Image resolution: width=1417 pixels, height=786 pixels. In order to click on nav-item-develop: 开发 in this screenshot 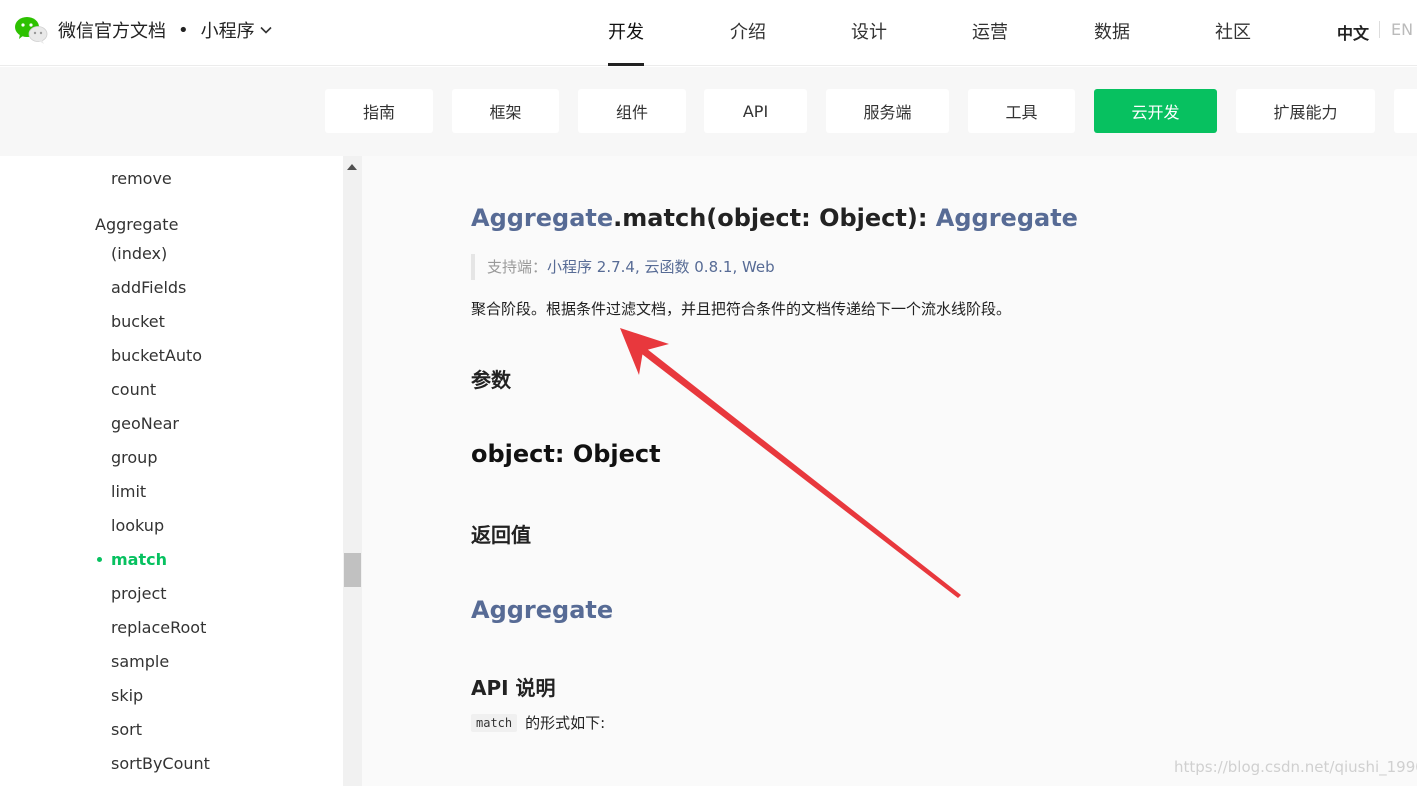, I will do `click(626, 31)`.